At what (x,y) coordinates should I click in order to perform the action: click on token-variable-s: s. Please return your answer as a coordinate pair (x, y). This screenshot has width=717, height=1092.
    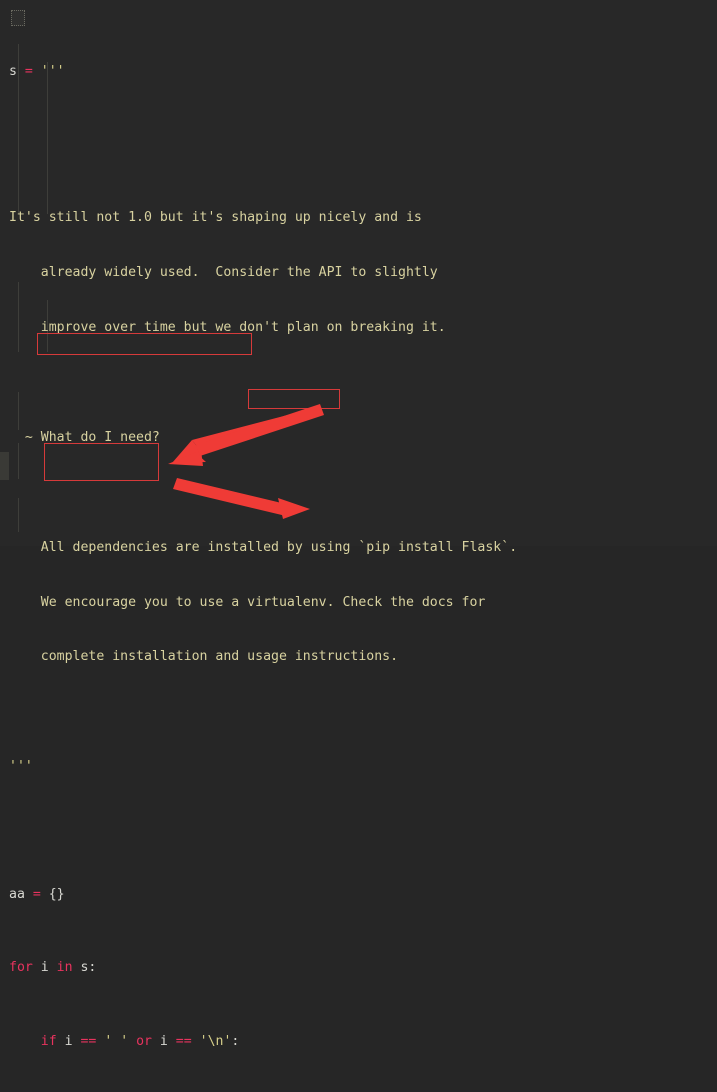
    Looking at the image, I should click on (13, 71).